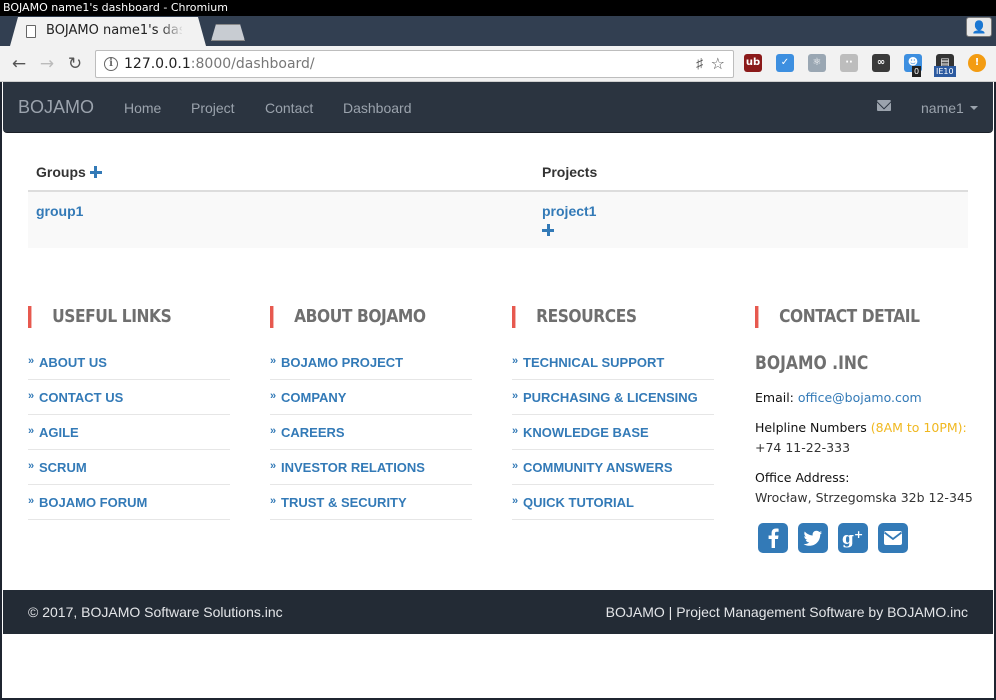  Describe the element at coordinates (108, 31) in the screenshot. I see `browser-tab: BOJAMO name1's dashboard` at that location.